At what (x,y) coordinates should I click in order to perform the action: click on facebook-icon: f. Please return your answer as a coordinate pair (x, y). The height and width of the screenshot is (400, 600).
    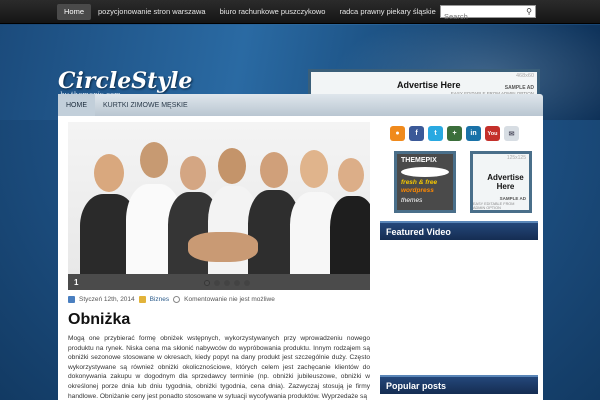
    Looking at the image, I should click on (416, 133).